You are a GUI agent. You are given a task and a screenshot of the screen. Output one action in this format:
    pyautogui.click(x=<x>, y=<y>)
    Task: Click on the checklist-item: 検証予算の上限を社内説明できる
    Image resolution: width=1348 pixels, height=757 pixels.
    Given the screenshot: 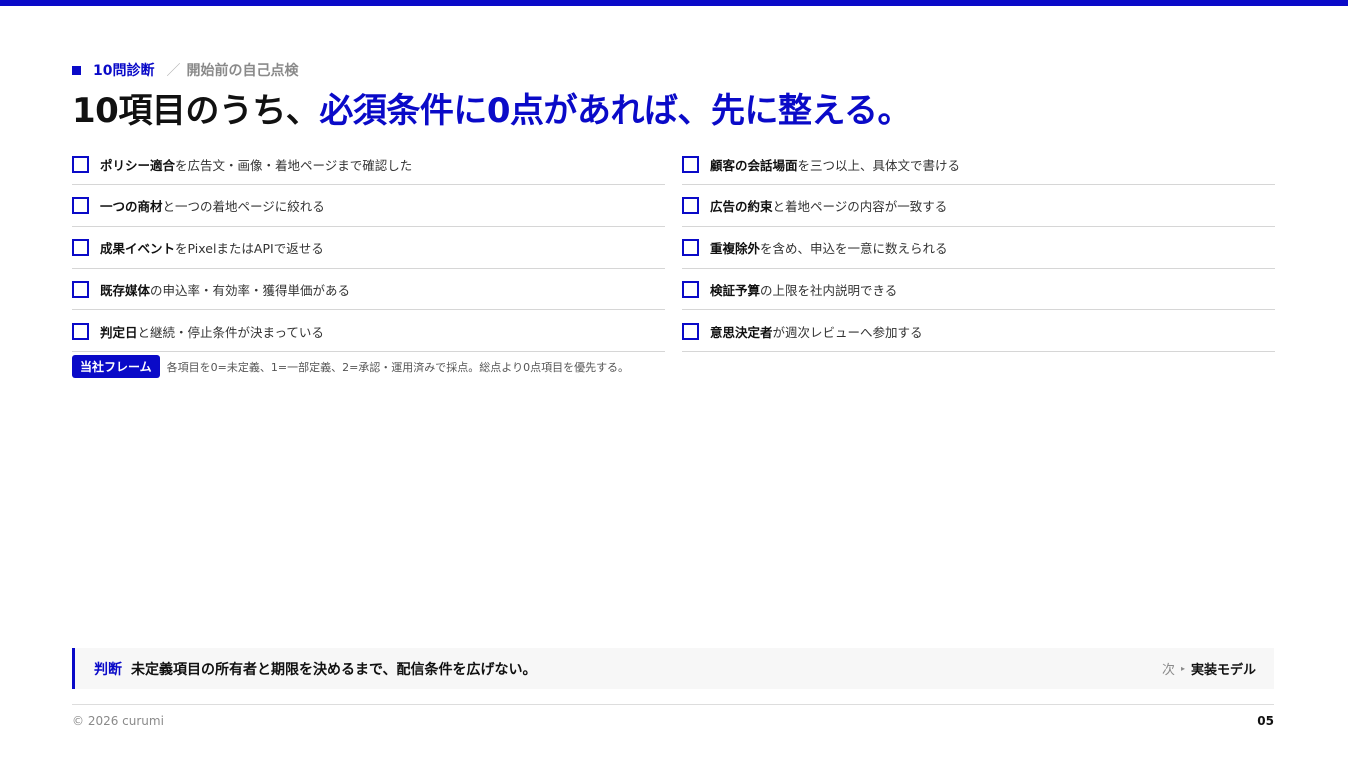 What is the action you would take?
    pyautogui.click(x=978, y=290)
    